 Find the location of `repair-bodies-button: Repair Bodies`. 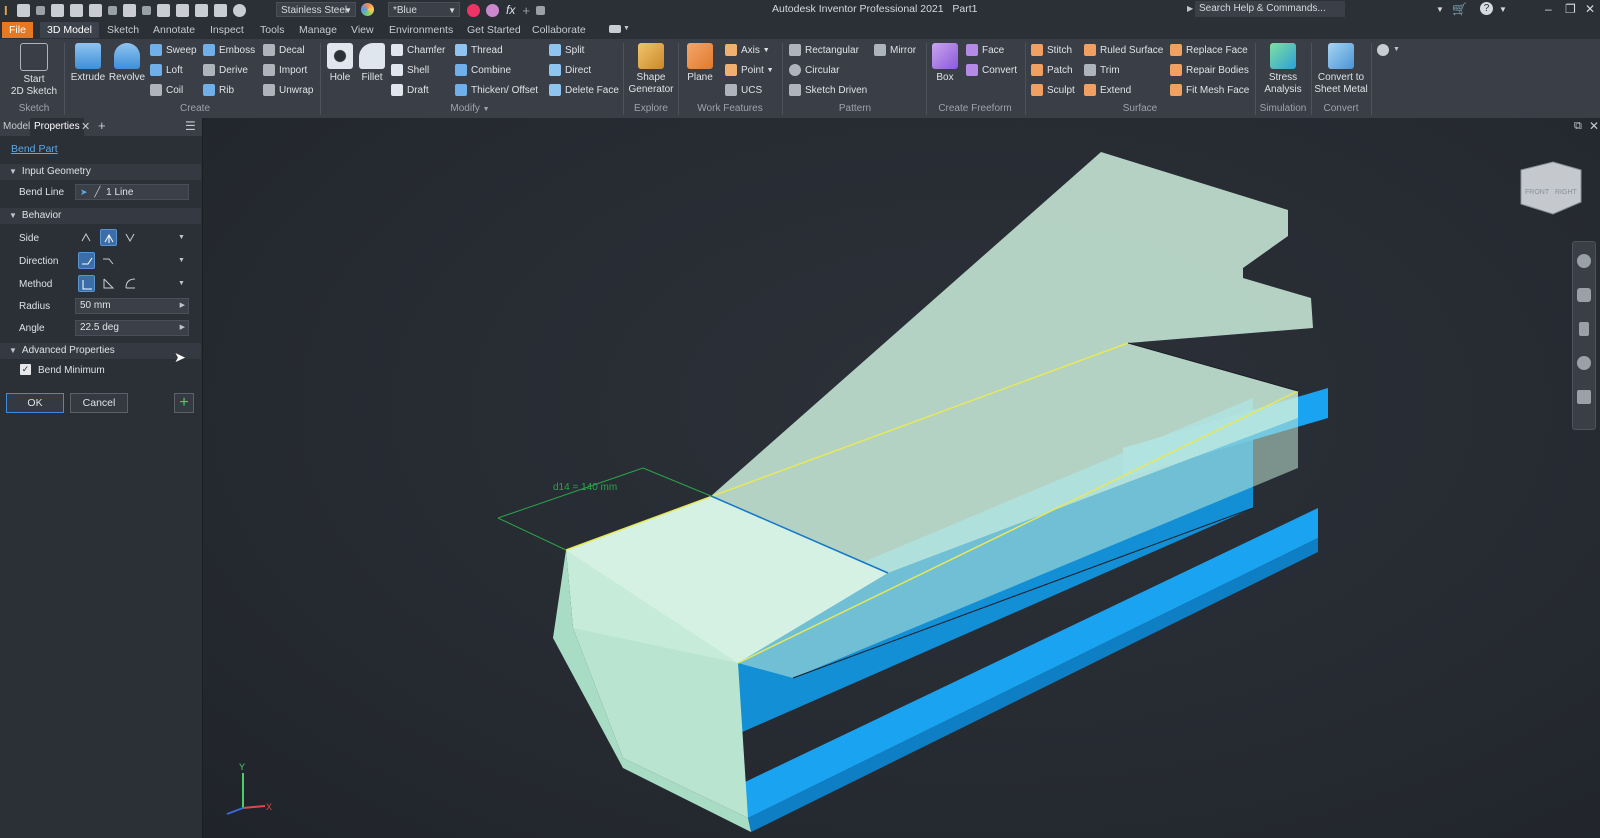

repair-bodies-button: Repair Bodies is located at coordinates (1209, 70).